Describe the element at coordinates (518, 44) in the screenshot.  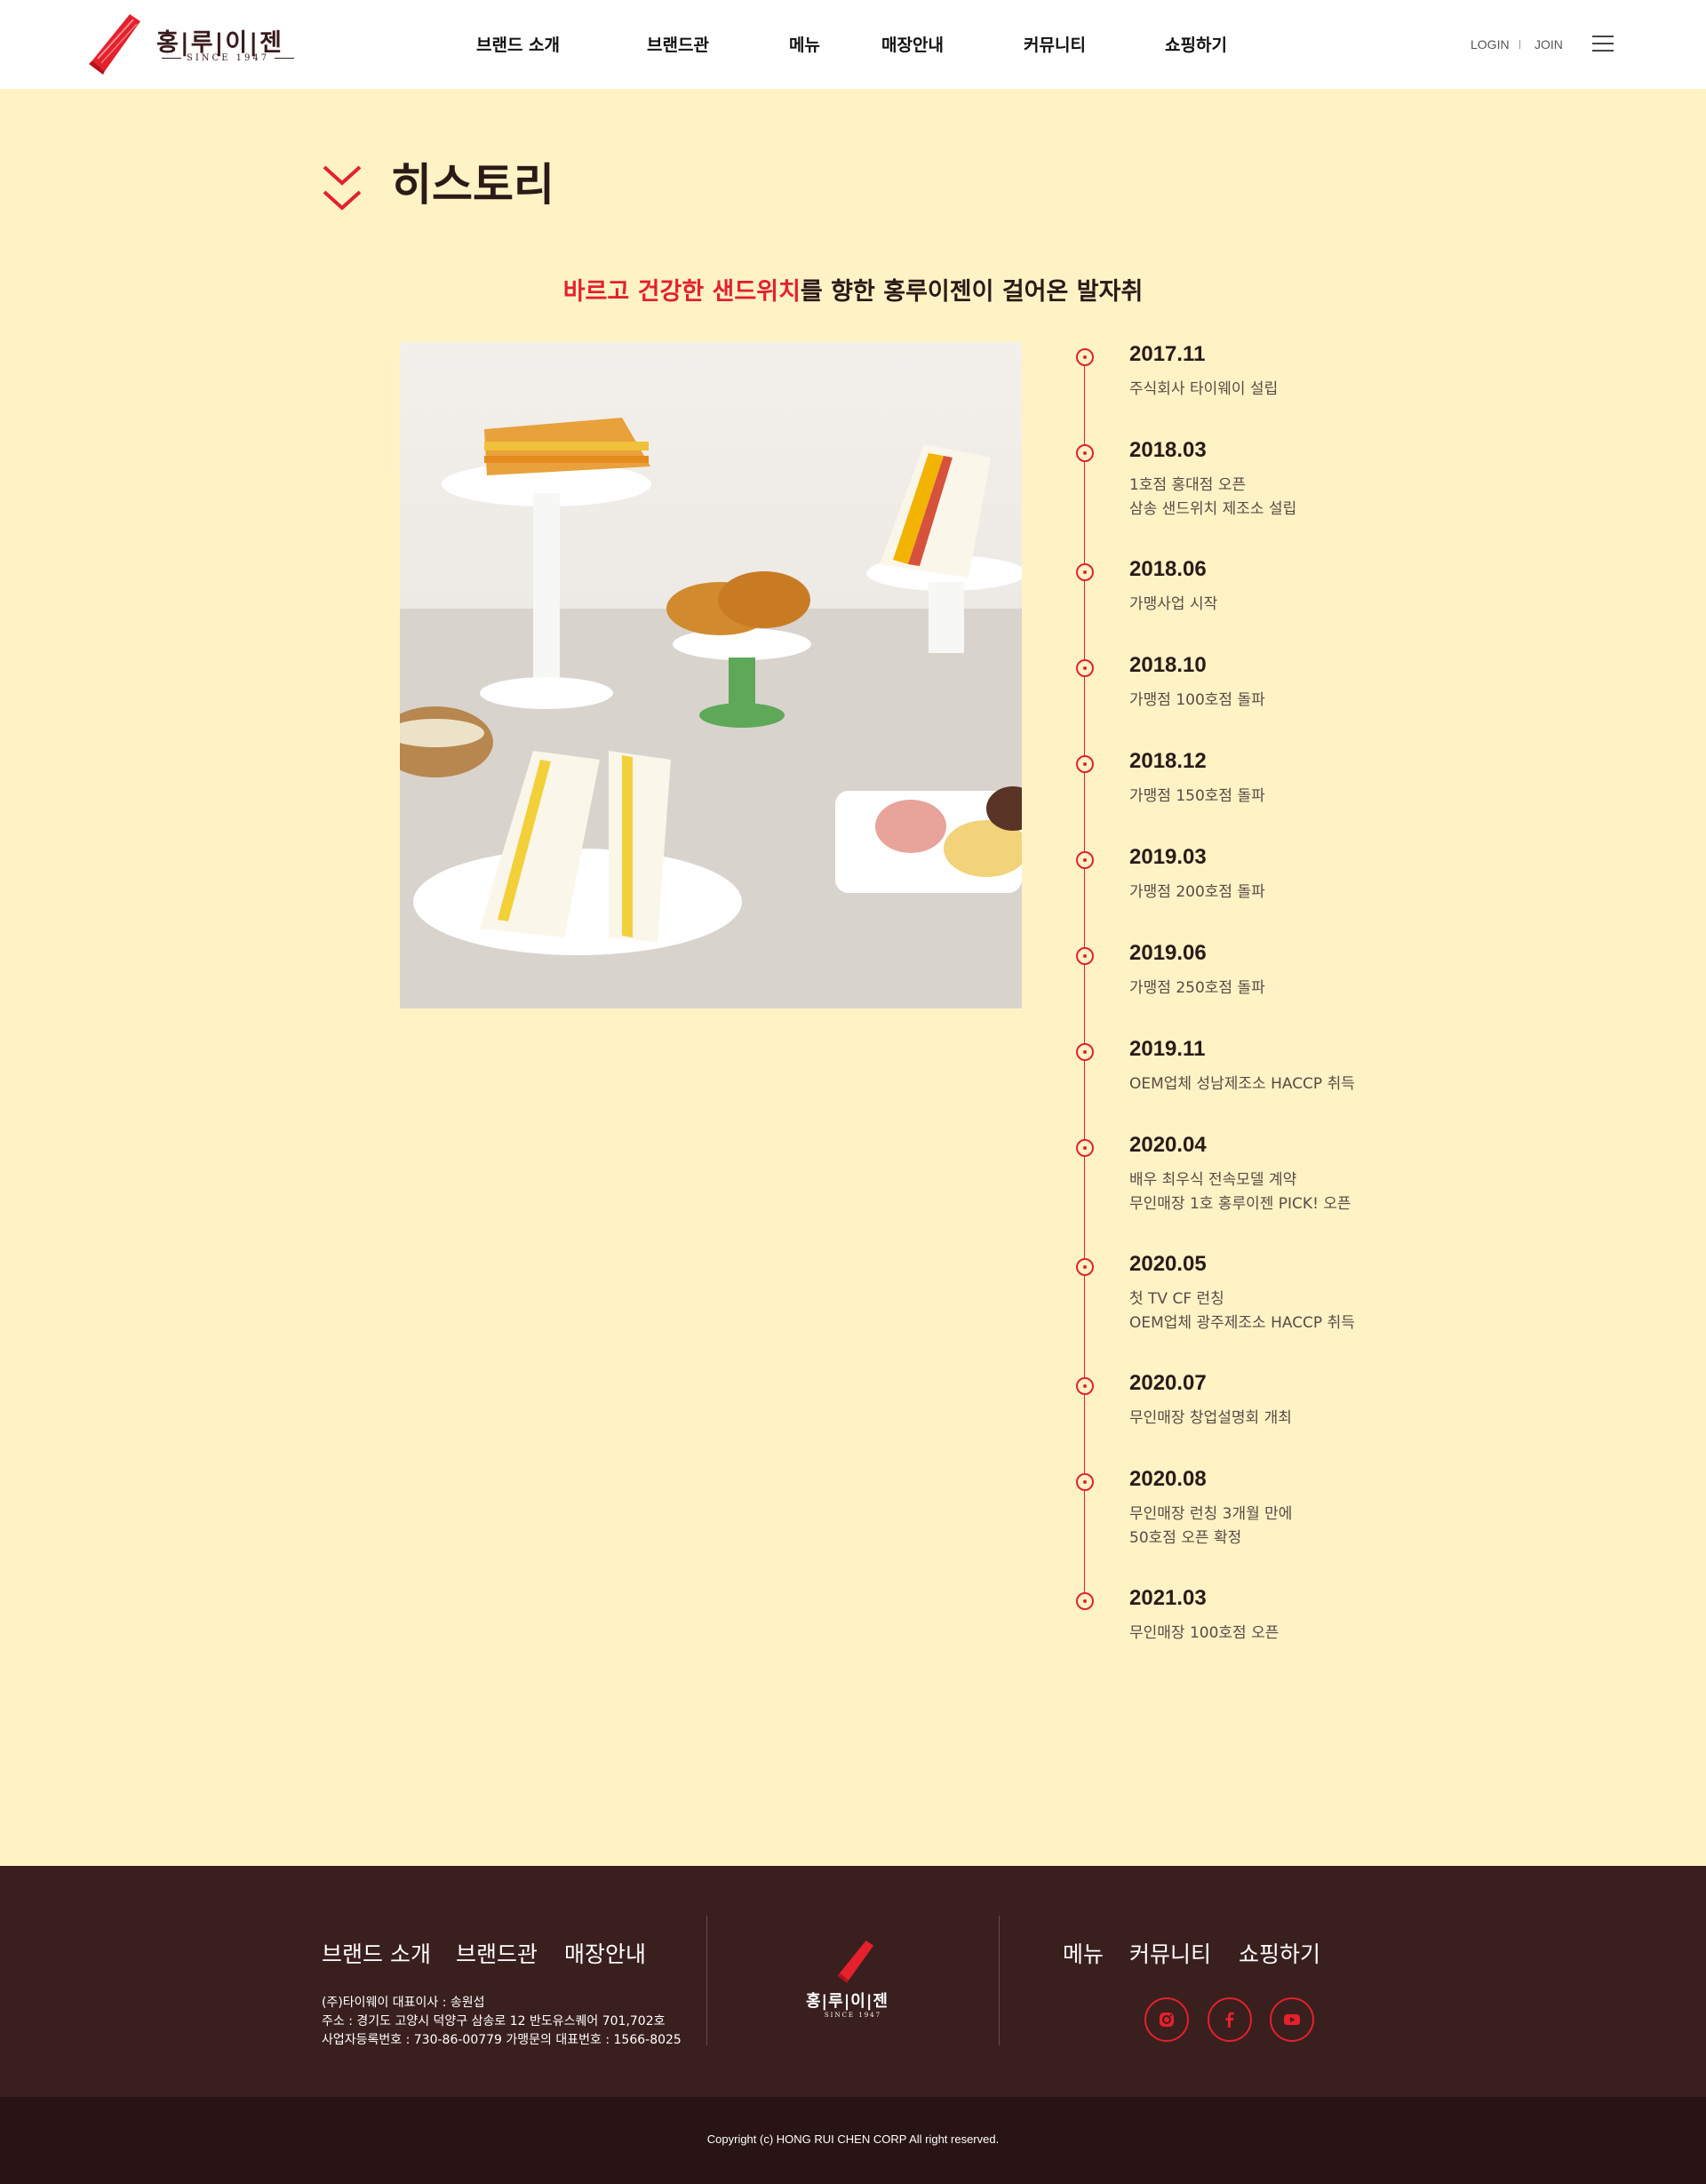
I see `nav-brand-intro: 브랜드 소개` at that location.